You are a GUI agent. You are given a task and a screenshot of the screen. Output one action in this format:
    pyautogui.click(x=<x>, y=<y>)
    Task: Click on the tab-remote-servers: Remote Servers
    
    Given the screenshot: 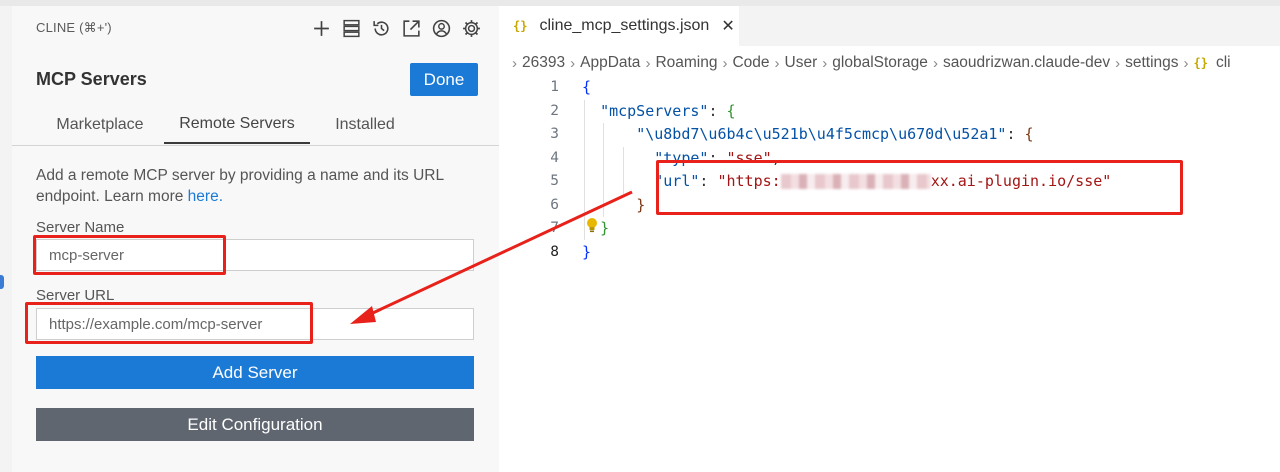 What is the action you would take?
    pyautogui.click(x=237, y=125)
    